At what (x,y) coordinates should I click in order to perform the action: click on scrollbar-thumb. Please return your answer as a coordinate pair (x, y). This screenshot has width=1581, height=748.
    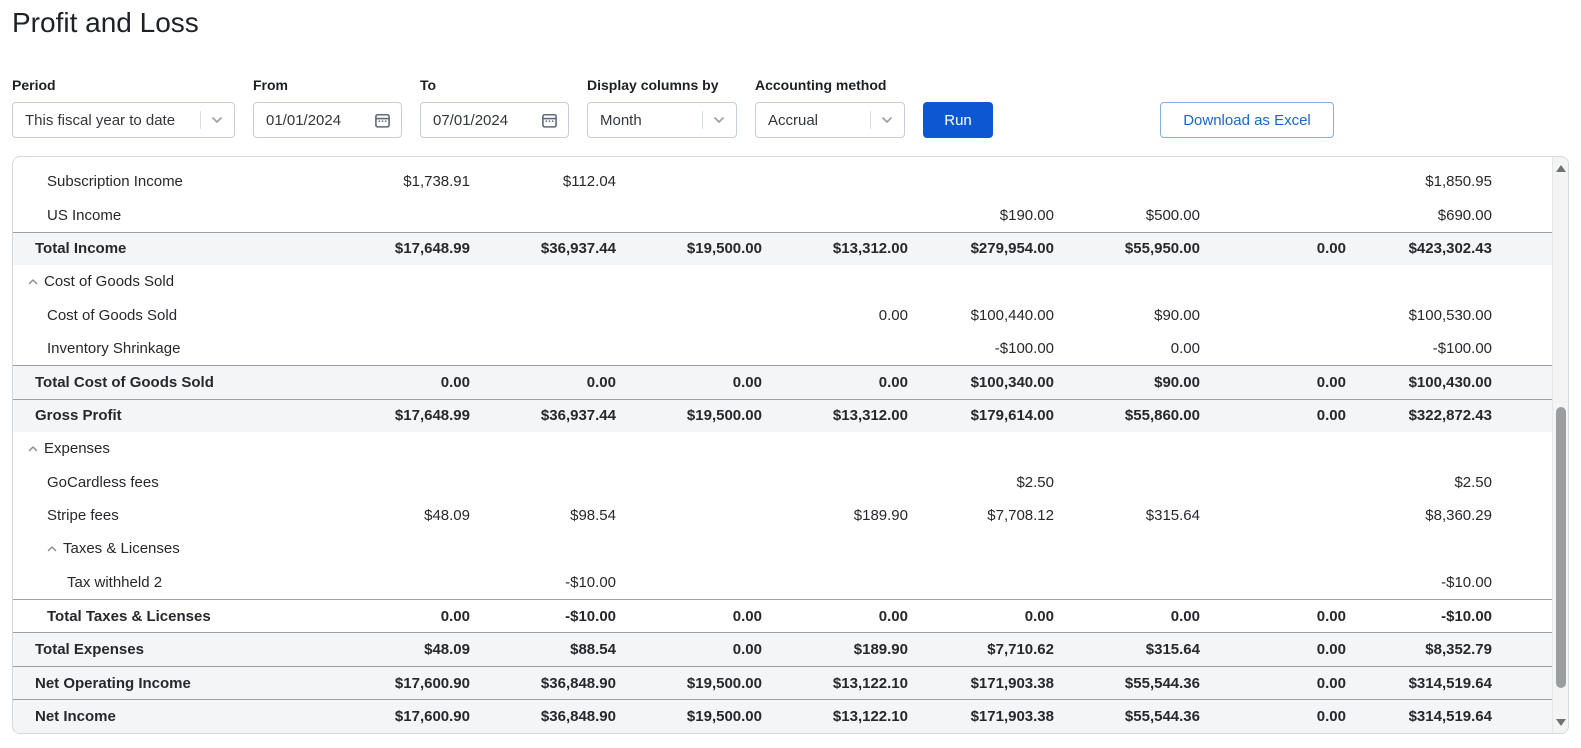
    Looking at the image, I should click on (1561, 547).